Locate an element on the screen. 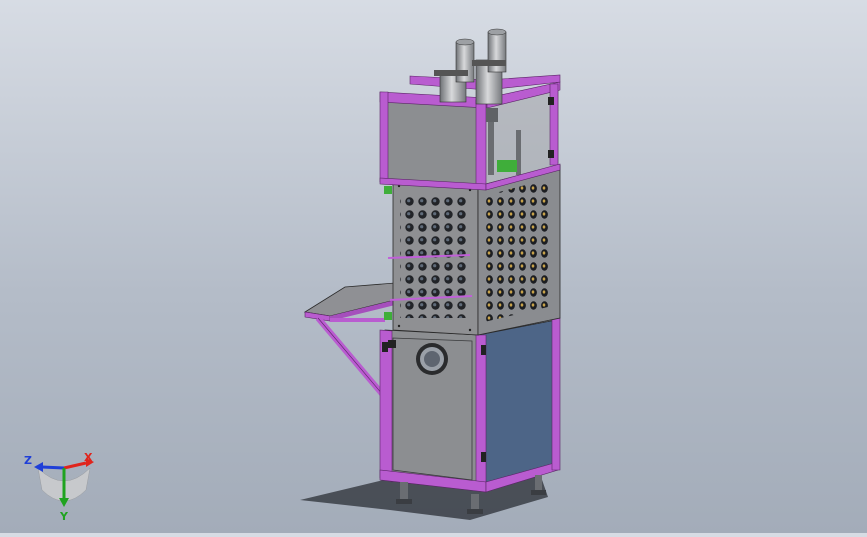 The image size is (867, 537). triad-graphic: X Z Y is located at coordinates (59, 487).